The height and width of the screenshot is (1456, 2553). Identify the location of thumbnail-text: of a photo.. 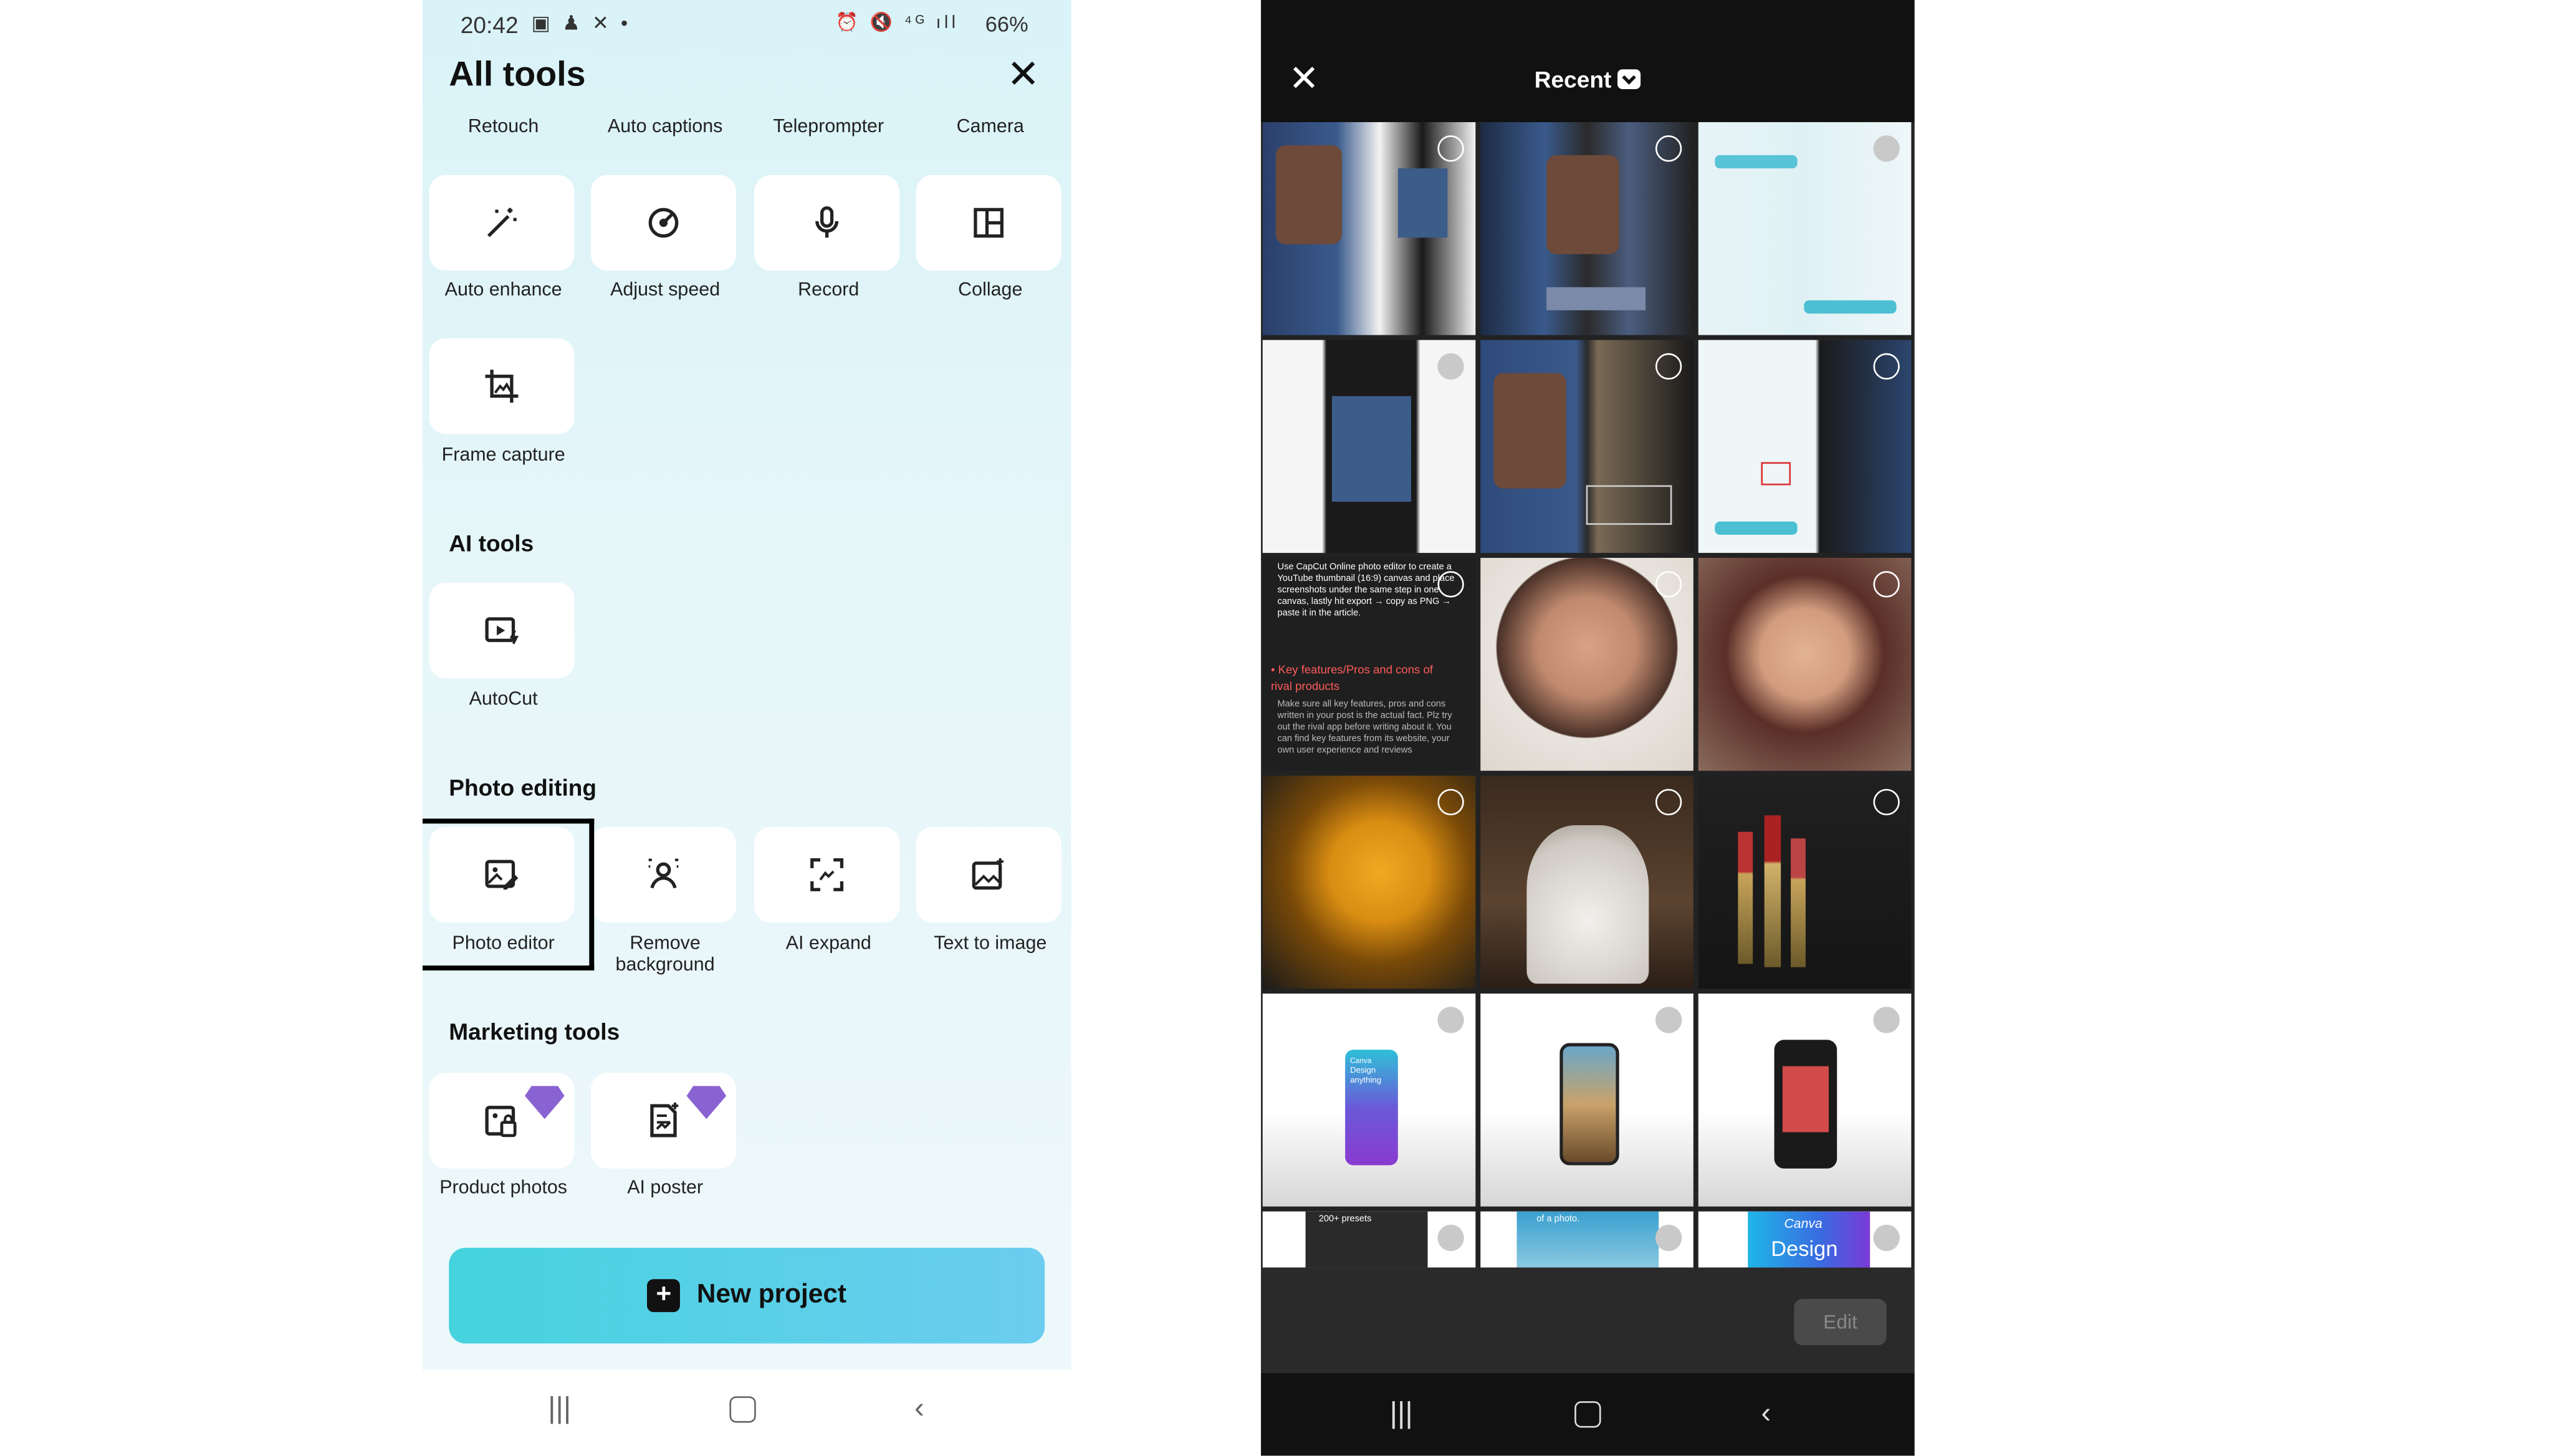
(1558, 1220).